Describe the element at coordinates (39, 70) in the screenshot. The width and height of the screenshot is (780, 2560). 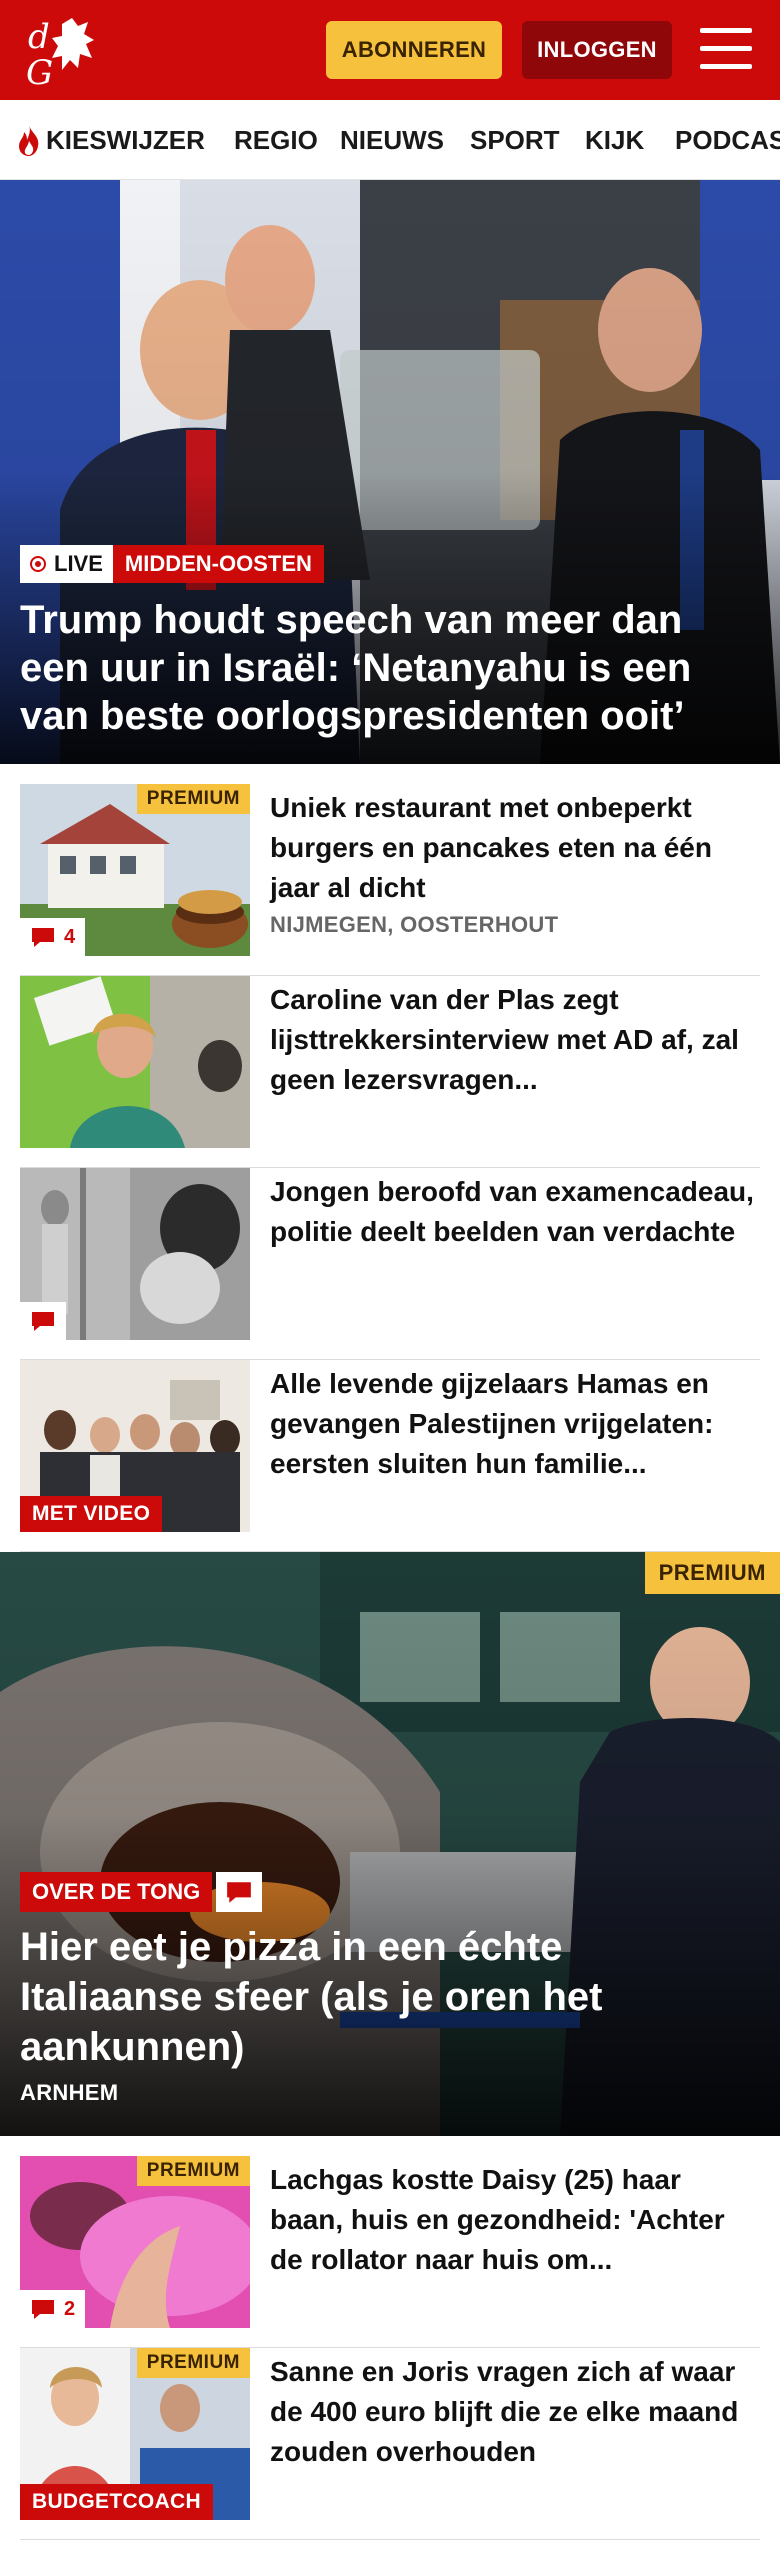
I see `svg-text: G` at that location.